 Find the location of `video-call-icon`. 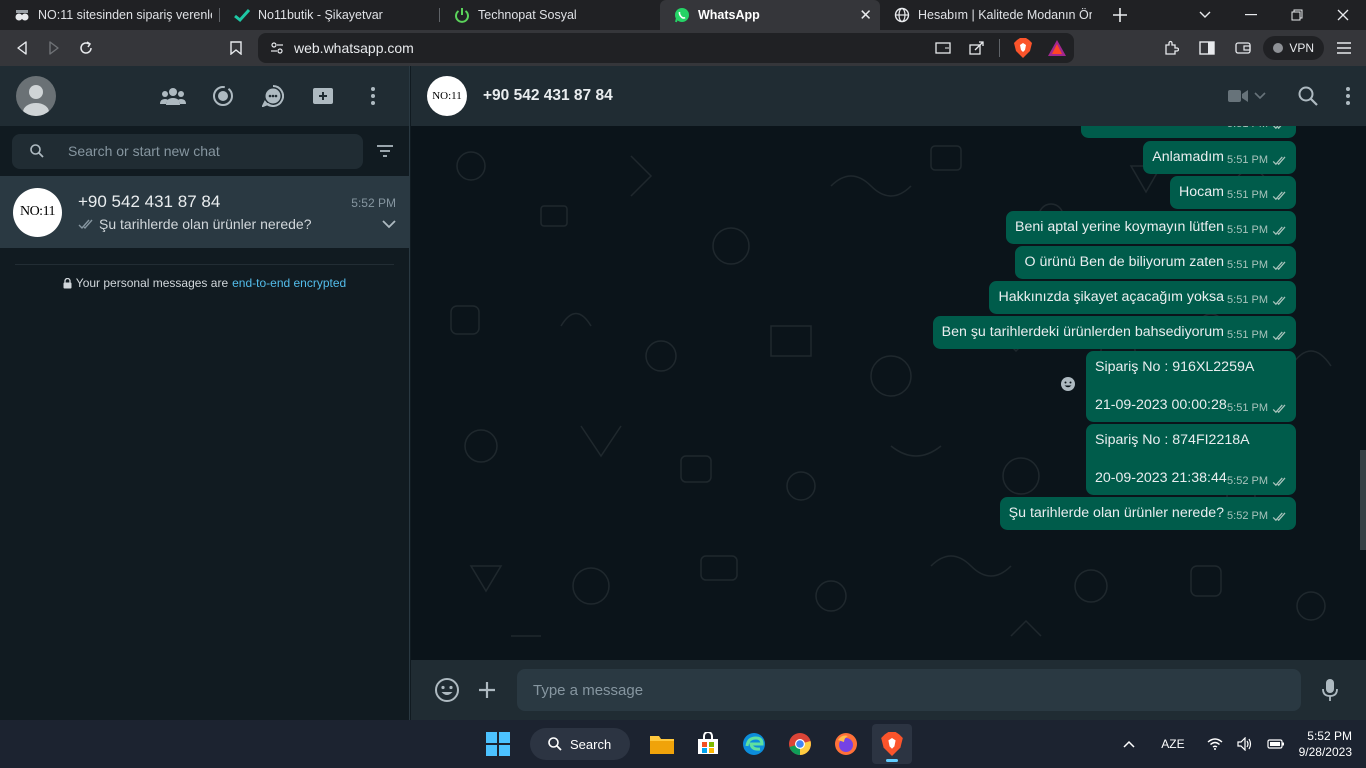

video-call-icon is located at coordinates (1247, 96).